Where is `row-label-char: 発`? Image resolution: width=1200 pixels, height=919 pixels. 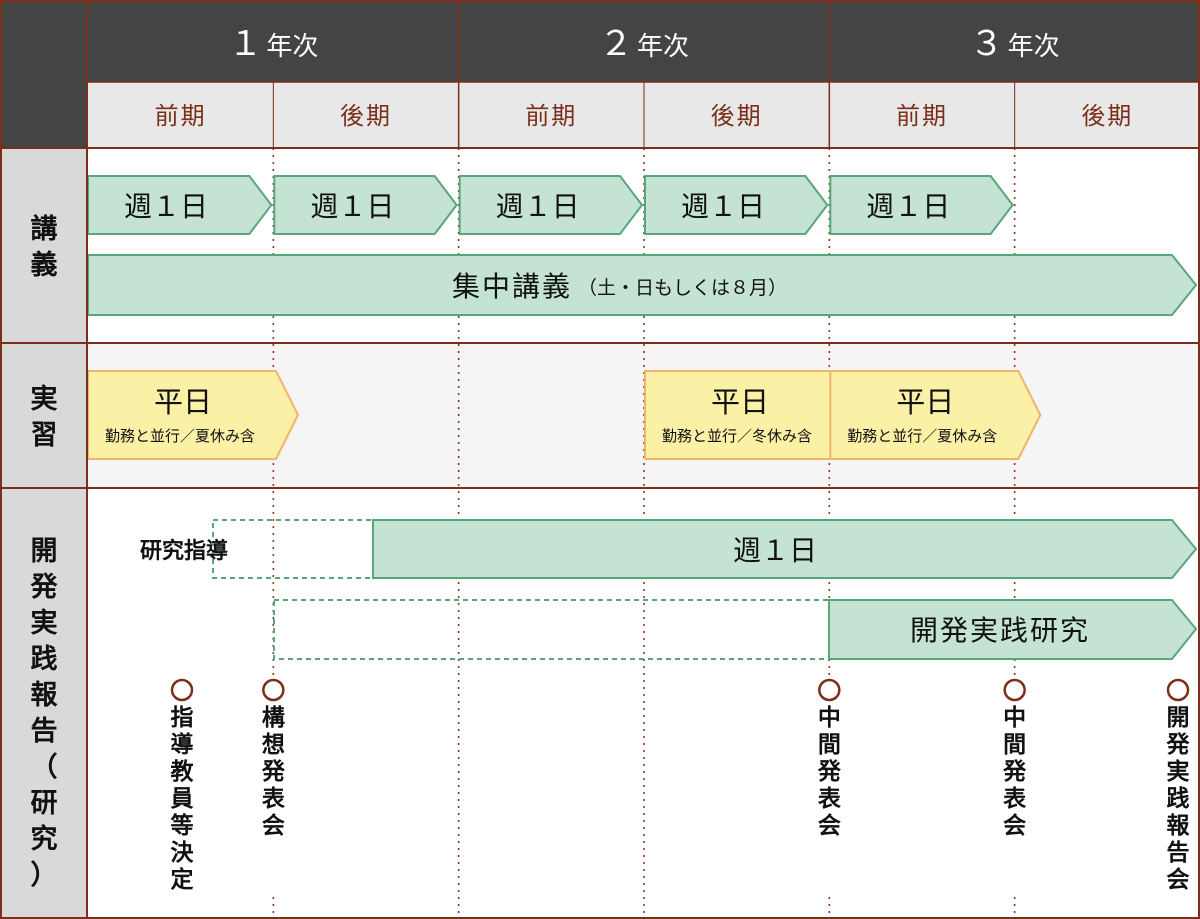 row-label-char: 発 is located at coordinates (44, 587).